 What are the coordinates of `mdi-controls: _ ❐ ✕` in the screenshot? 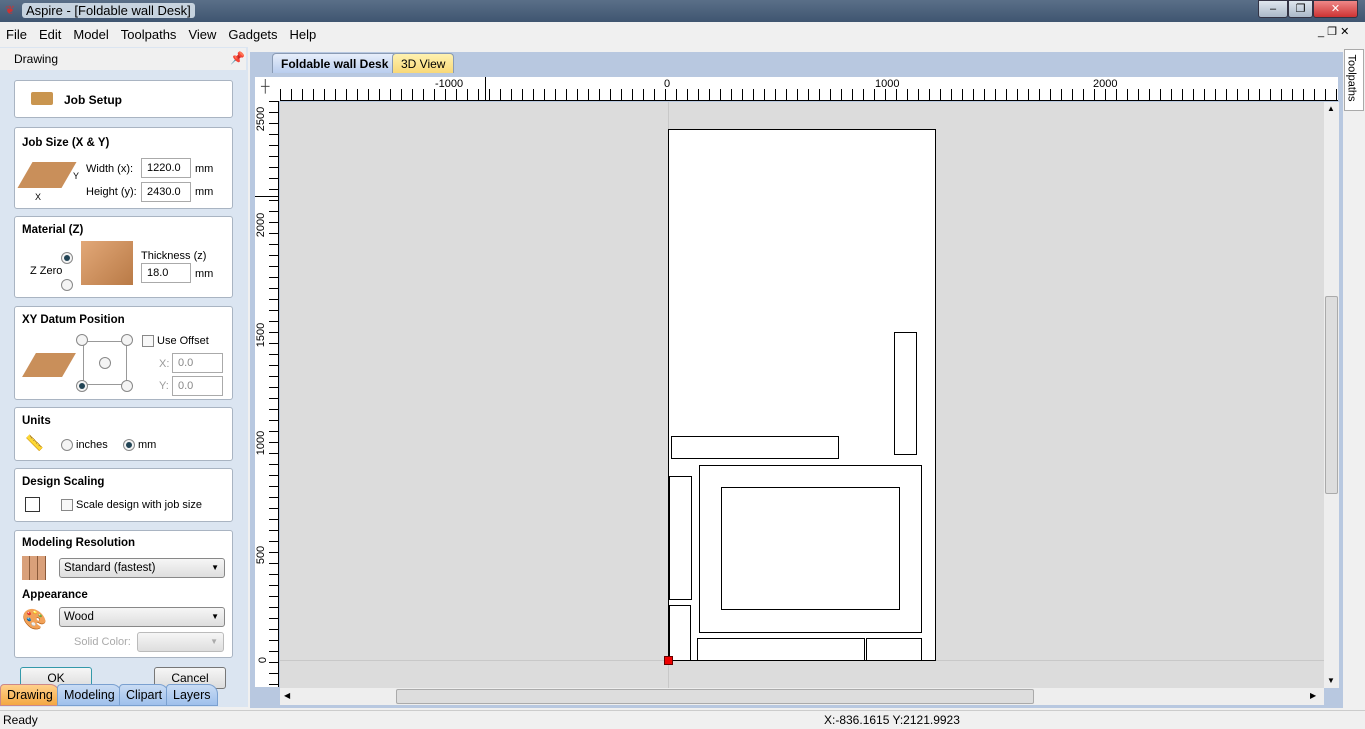 It's located at (1333, 29).